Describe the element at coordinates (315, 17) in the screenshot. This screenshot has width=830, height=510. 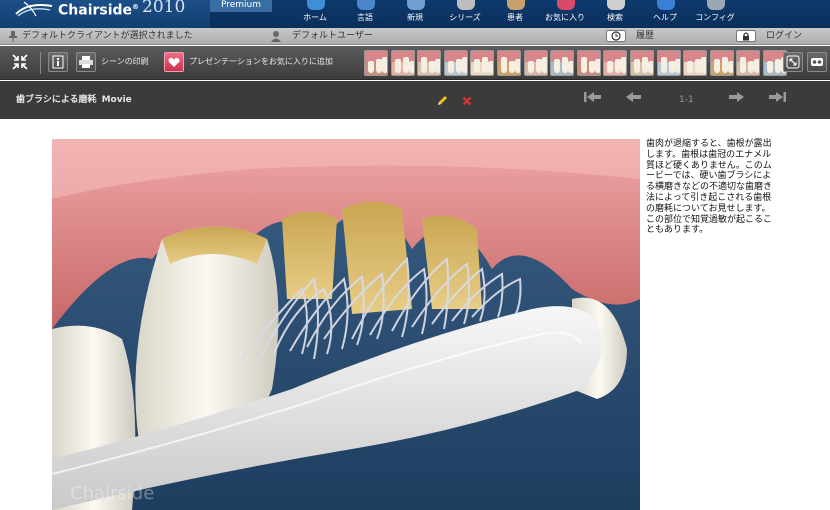
I see `nav-label: ホーム` at that location.